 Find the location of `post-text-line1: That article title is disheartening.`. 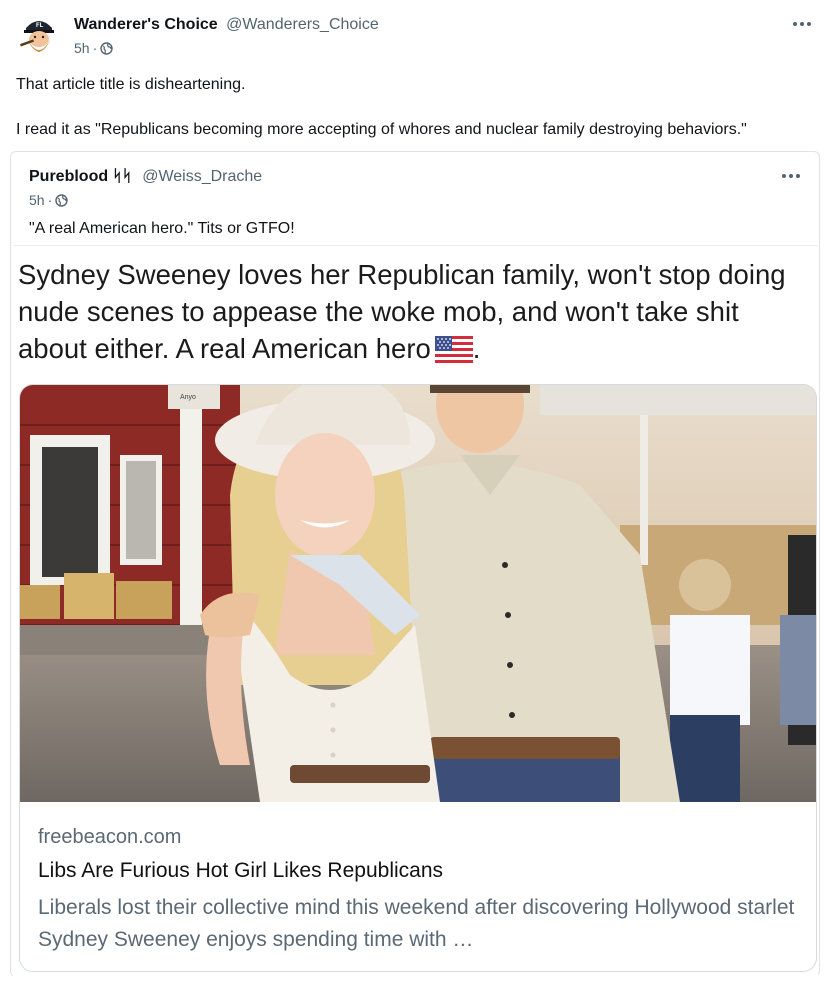

post-text-line1: That article title is disheartening. is located at coordinates (131, 84).